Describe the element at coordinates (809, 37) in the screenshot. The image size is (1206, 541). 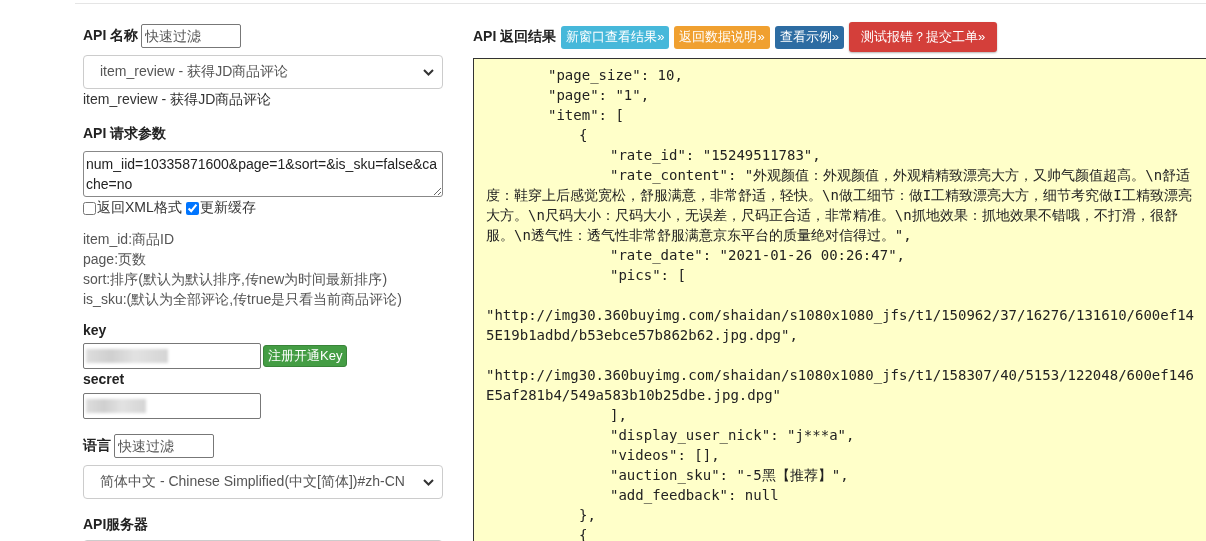
I see `action-button: 查看示例»` at that location.